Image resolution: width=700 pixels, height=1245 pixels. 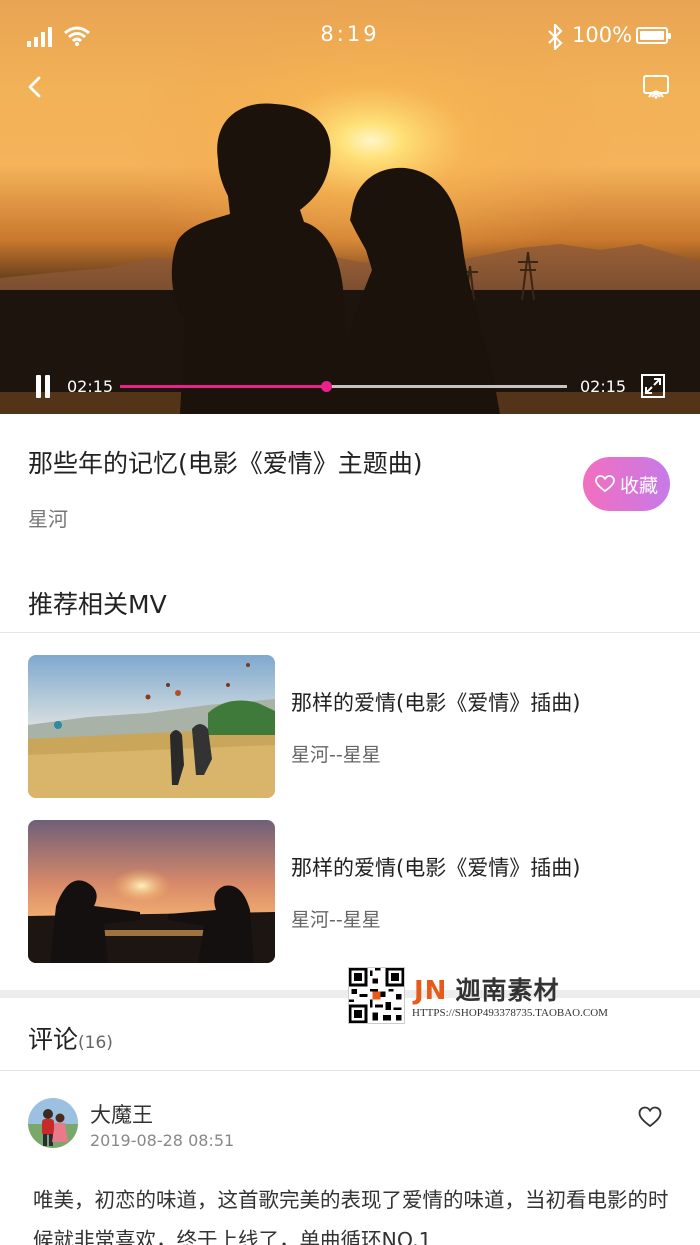 I want to click on song-artist: 星河, so click(x=48, y=519).